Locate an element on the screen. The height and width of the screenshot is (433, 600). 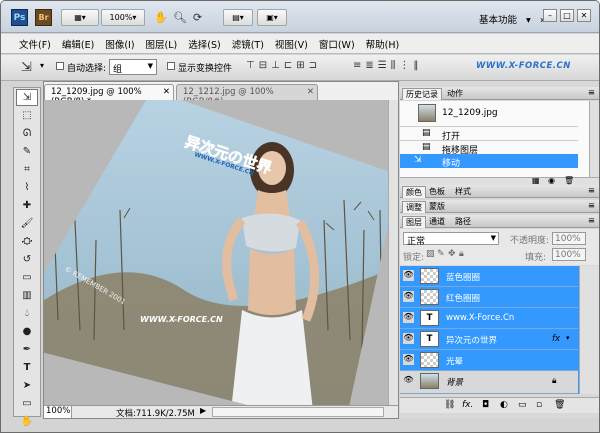
opacity-field: 100% is located at coordinates (569, 238).